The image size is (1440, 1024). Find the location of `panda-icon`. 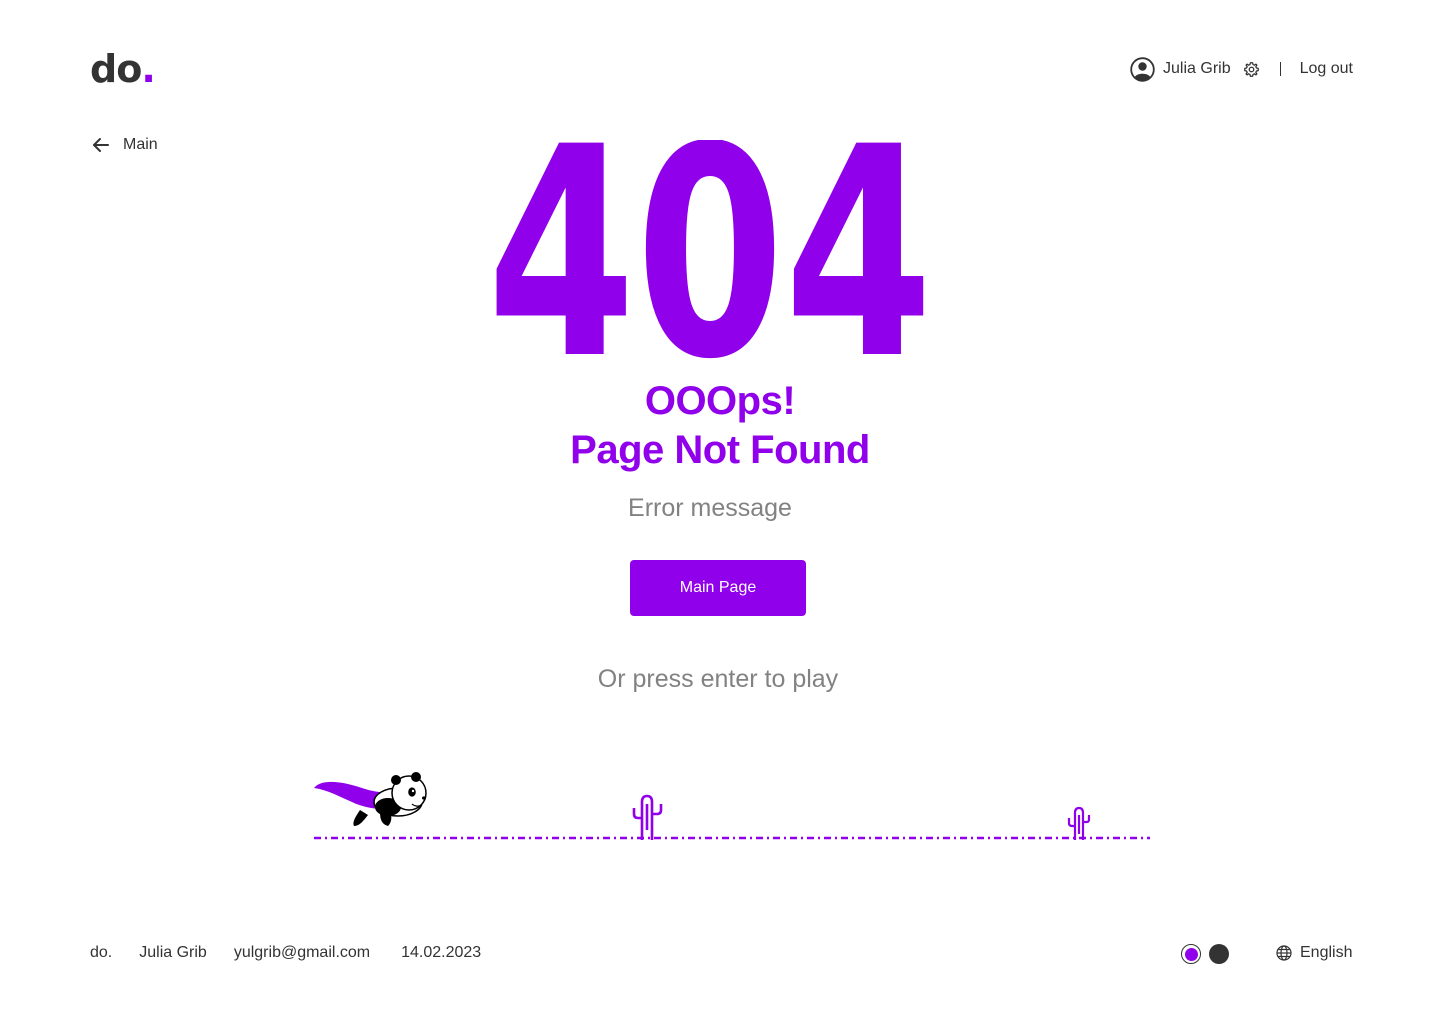

panda-icon is located at coordinates (370, 799).